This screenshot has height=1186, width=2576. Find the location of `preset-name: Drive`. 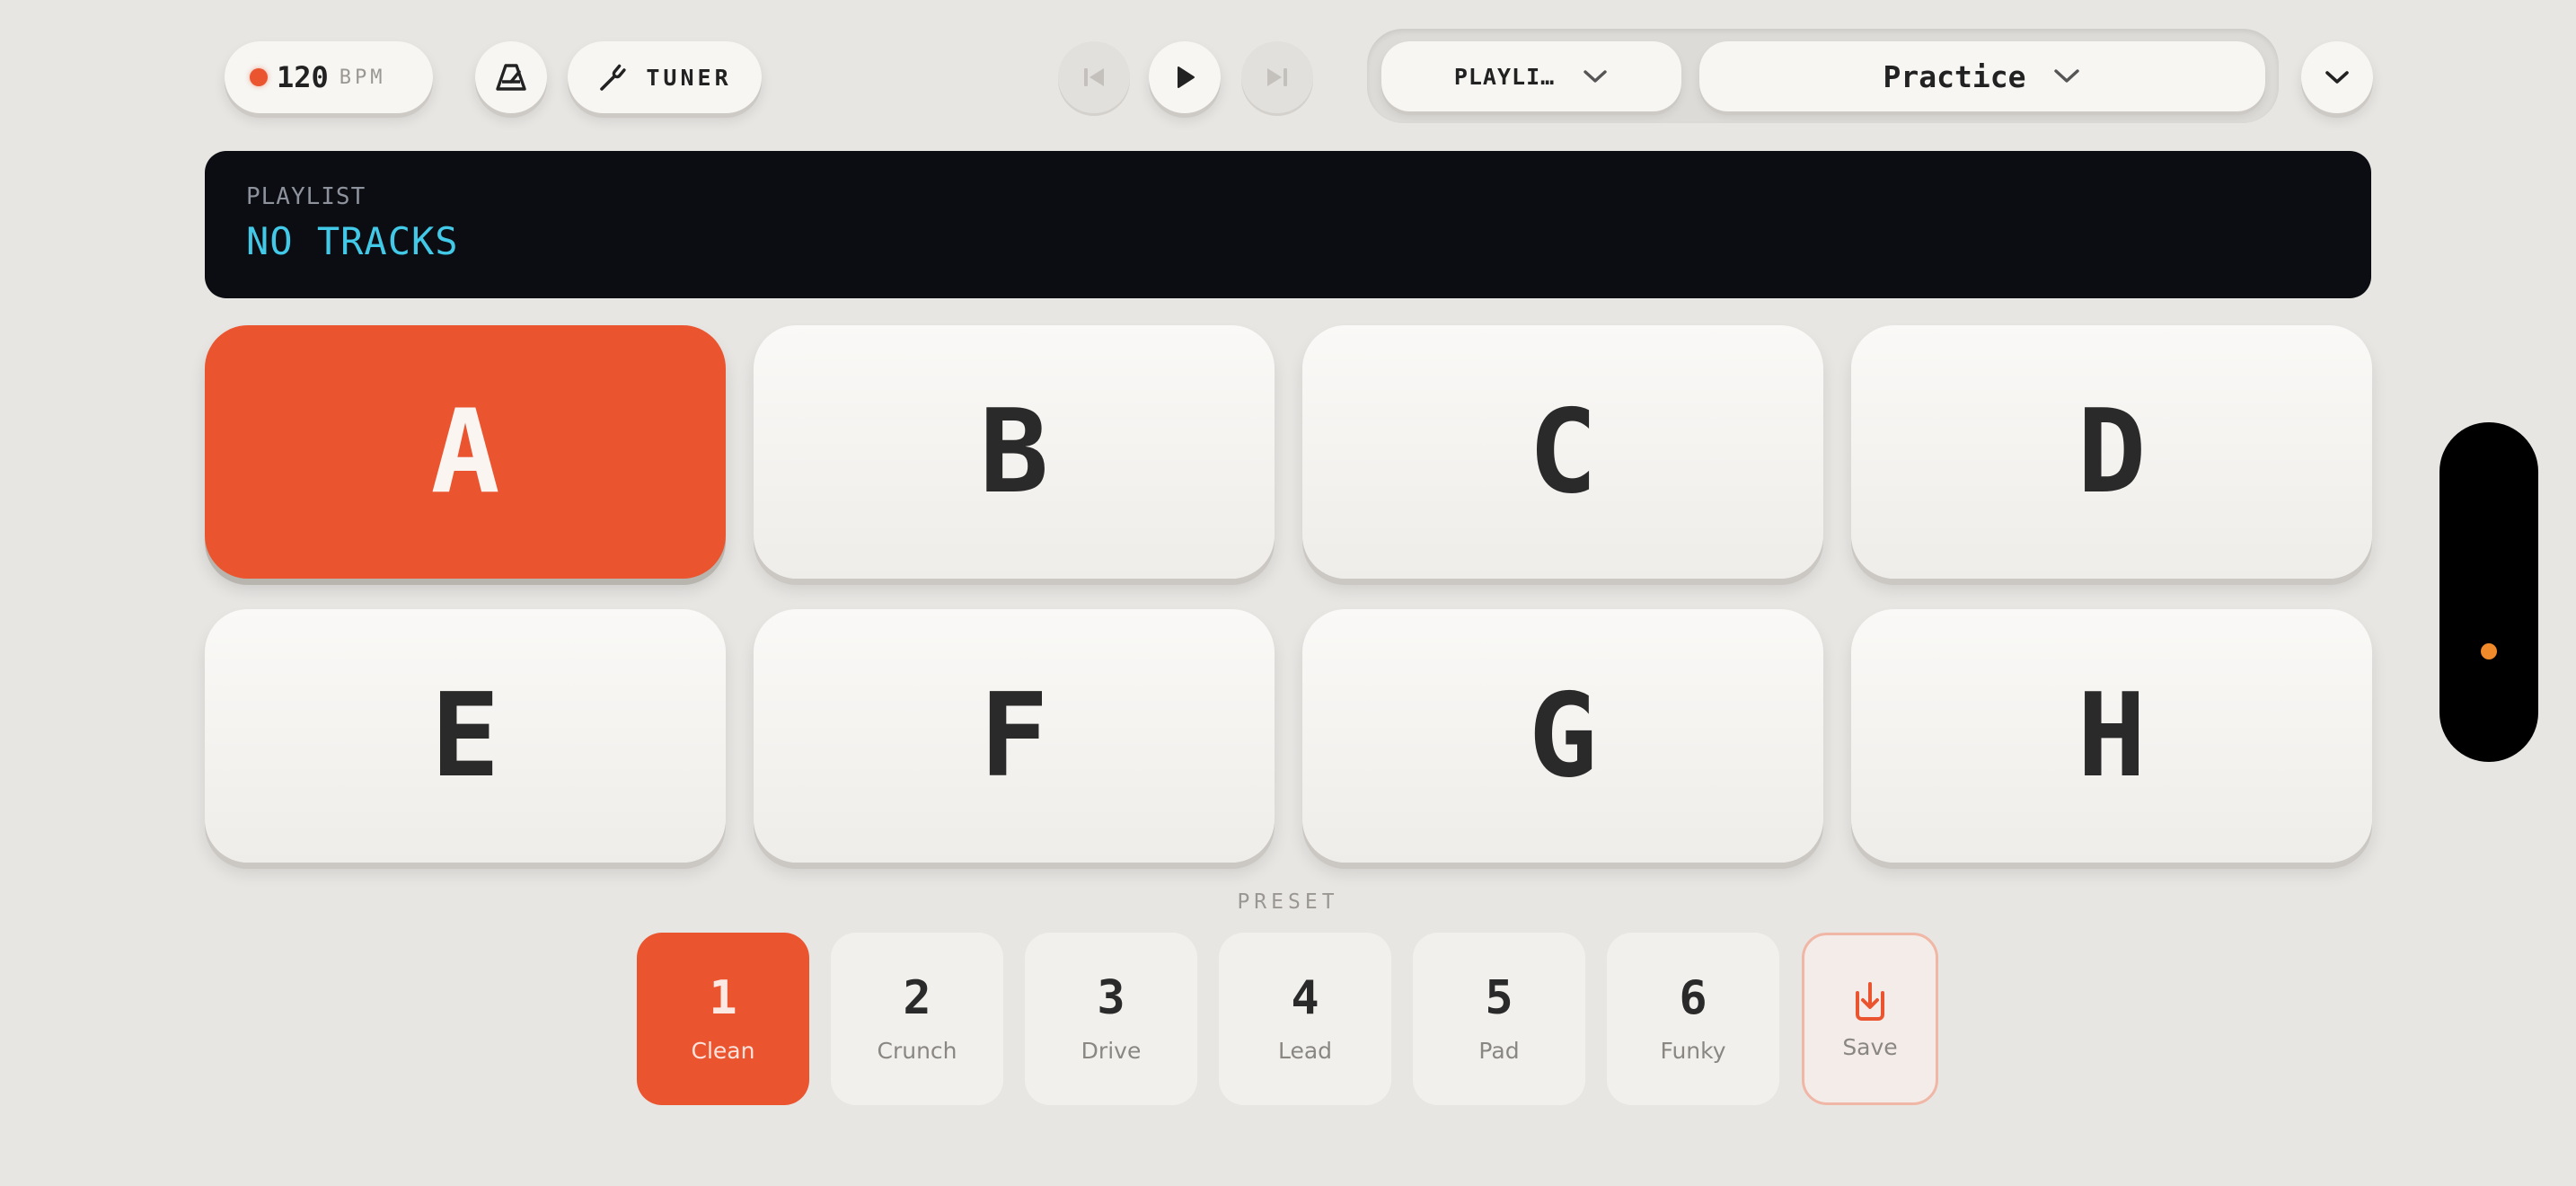

preset-name: Drive is located at coordinates (1111, 1050).